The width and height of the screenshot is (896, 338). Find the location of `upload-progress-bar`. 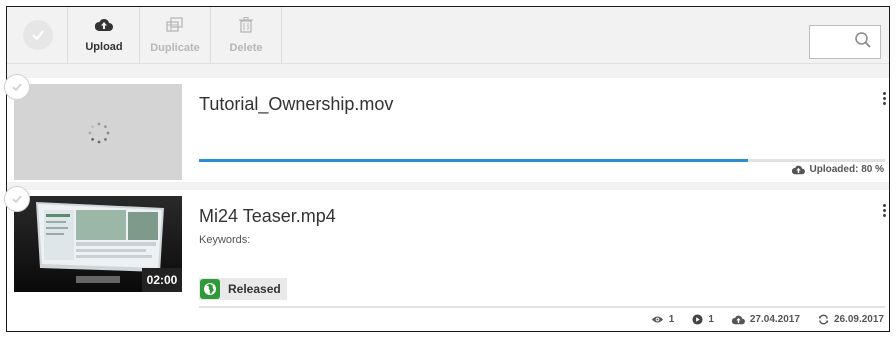

upload-progress-bar is located at coordinates (542, 160).